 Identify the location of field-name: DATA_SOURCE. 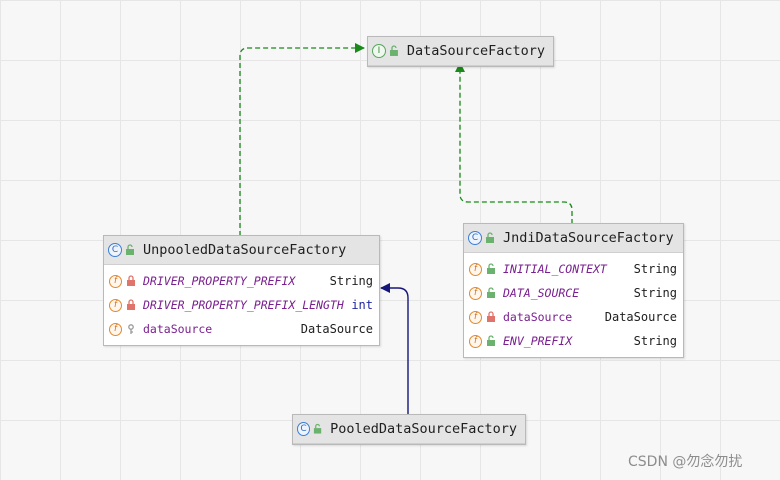
(541, 293).